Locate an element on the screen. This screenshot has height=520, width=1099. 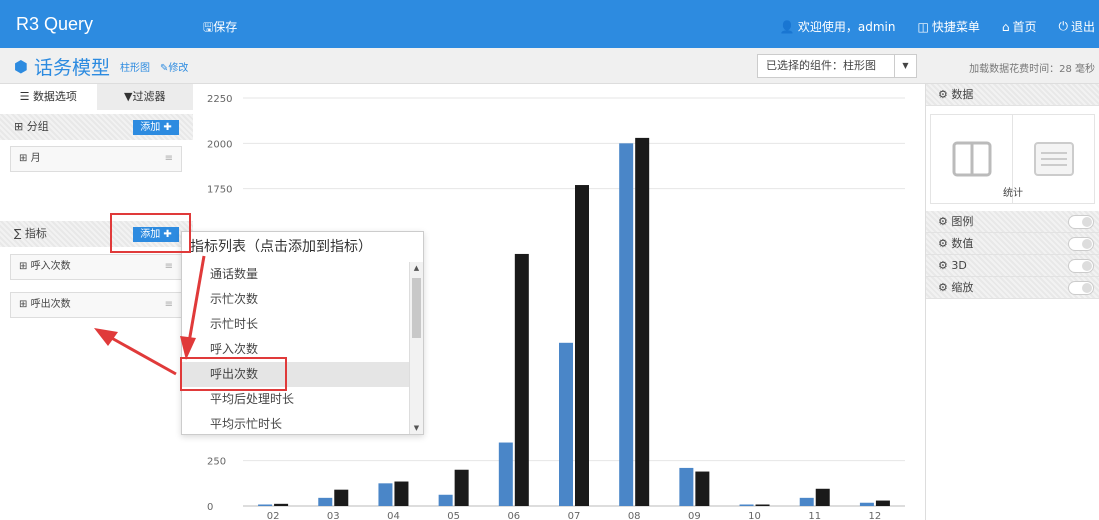
top-navbar: R3 Query 🖫保存 👤 欢迎使用，admin ◫ 快捷菜单 ⌂ 首页 ⏻ 退出 is located at coordinates (549, 24).